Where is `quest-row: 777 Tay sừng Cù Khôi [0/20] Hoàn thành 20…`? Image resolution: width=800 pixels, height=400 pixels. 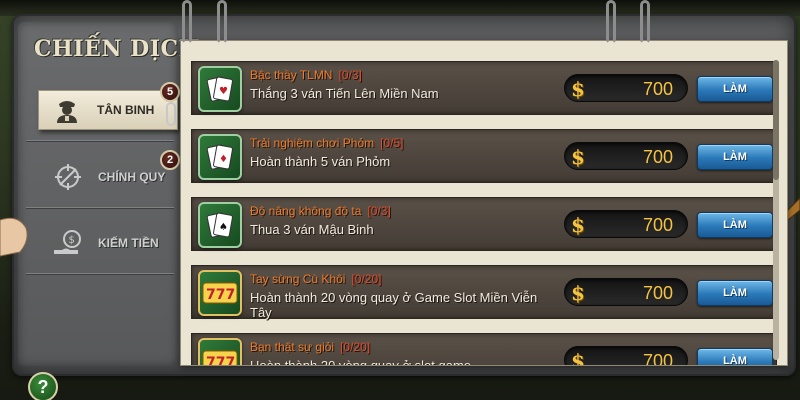 quest-row: 777 Tay sừng Cù Khôi [0/20] Hoàn thành 20… is located at coordinates (484, 292).